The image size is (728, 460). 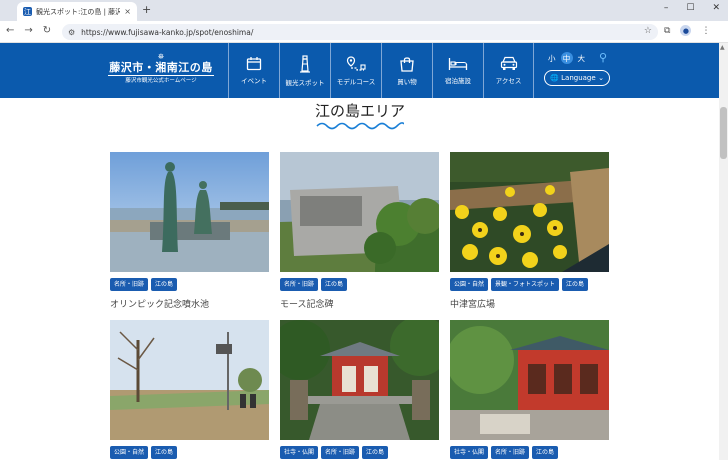 What do you see at coordinates (127, 11) in the screenshot?
I see `tab-close-icon: ×` at bounding box center [127, 11].